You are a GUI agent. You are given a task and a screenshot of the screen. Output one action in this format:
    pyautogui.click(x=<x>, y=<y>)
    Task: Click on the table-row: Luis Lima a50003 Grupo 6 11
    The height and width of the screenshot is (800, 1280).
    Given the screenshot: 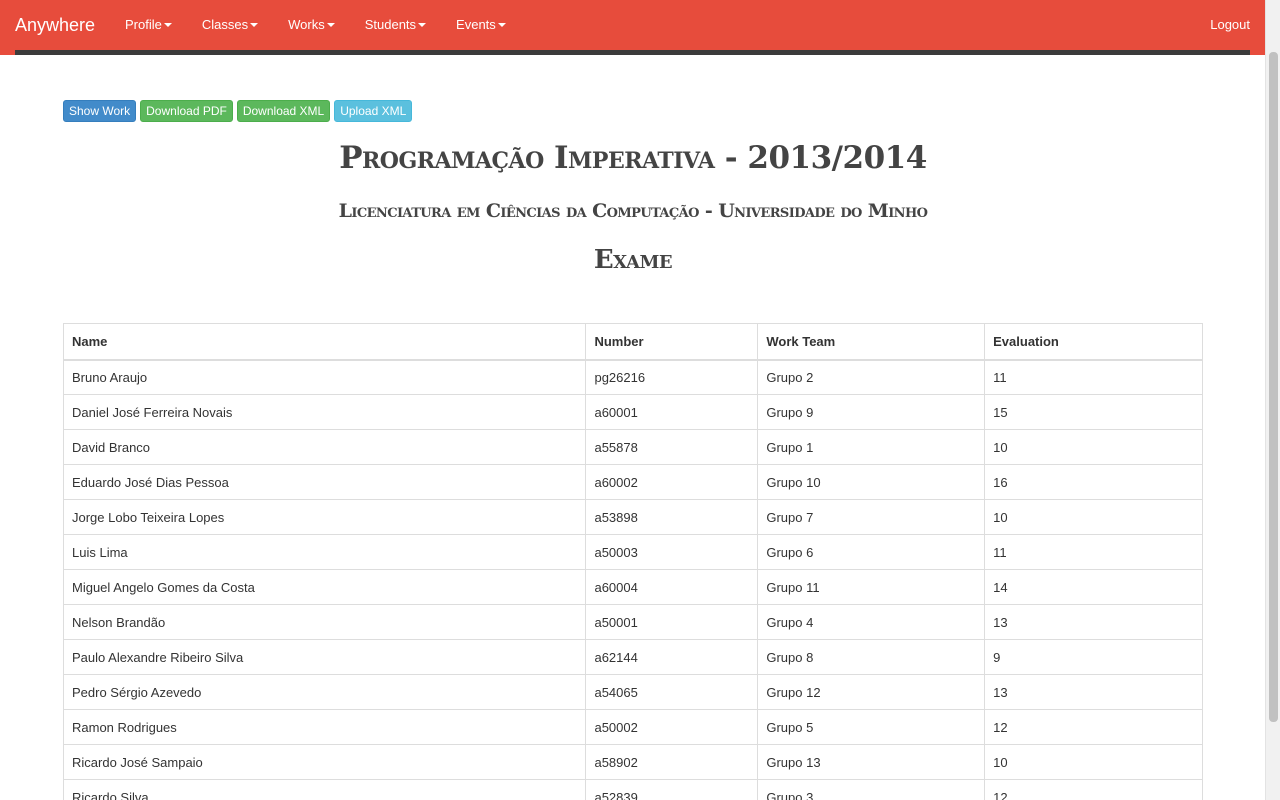 What is the action you would take?
    pyautogui.click(x=632, y=552)
    